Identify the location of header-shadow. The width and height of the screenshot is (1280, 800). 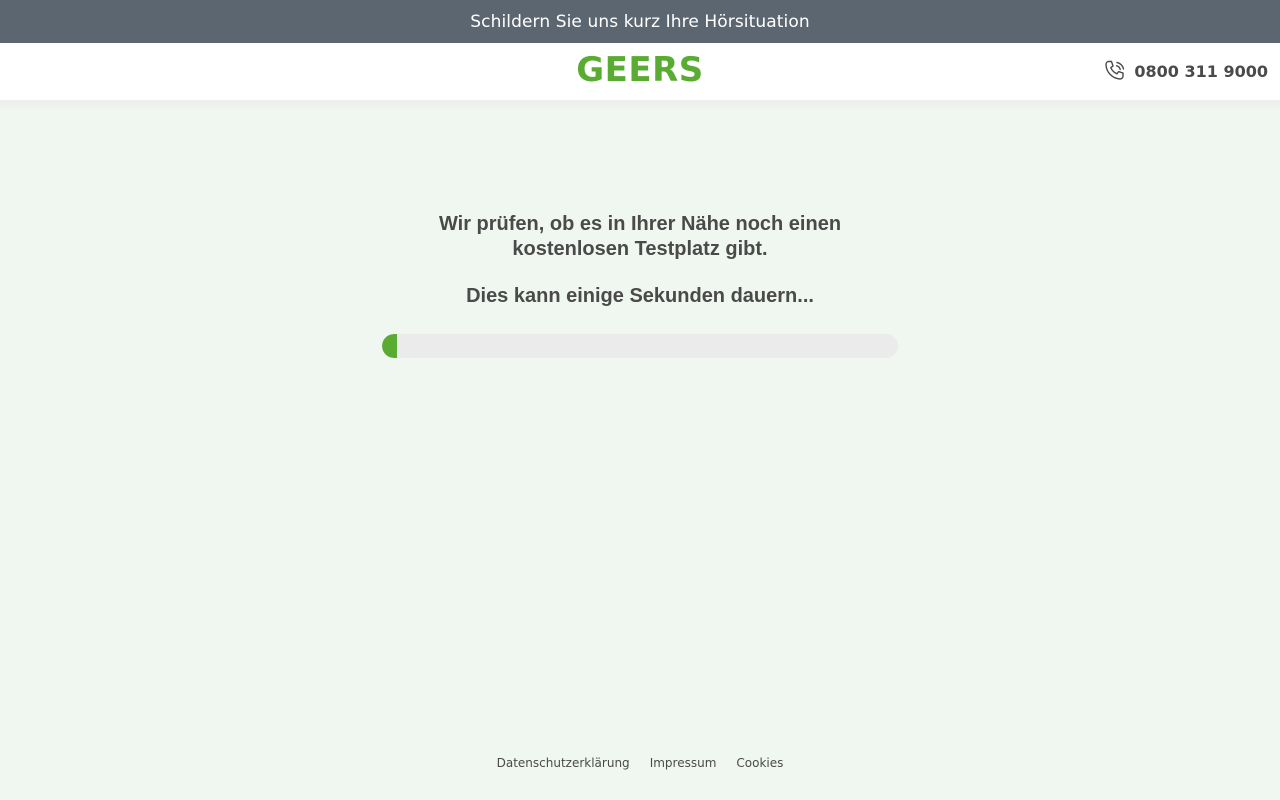
(640, 105).